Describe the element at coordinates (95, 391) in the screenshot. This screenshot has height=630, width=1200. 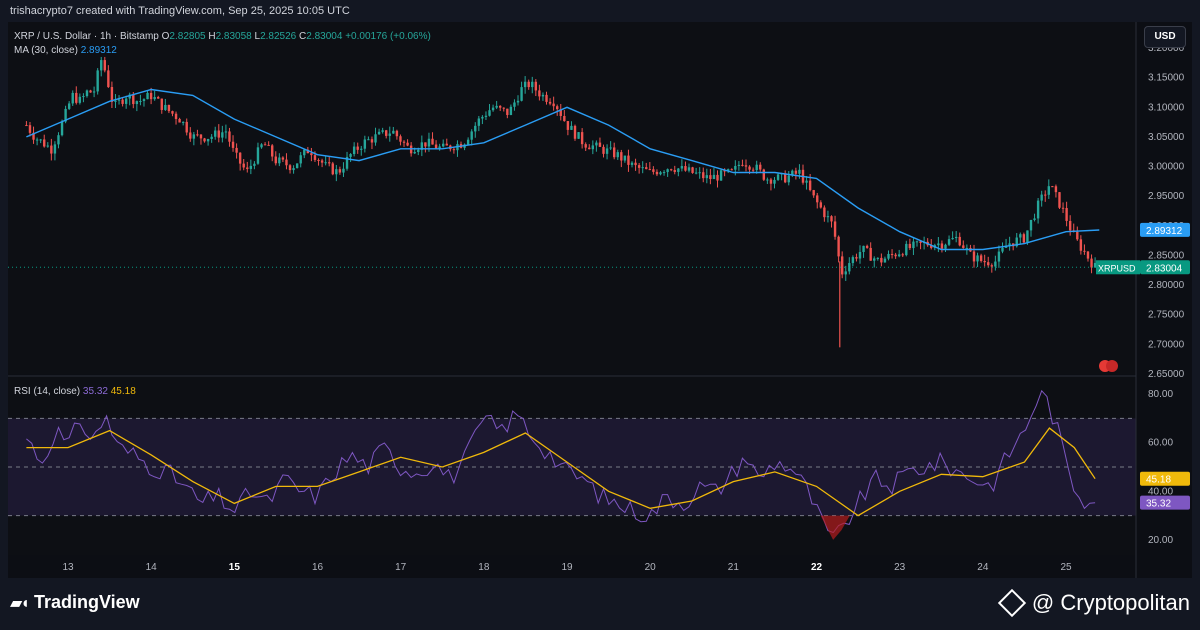
I see `rsi-value: 35.32` at that location.